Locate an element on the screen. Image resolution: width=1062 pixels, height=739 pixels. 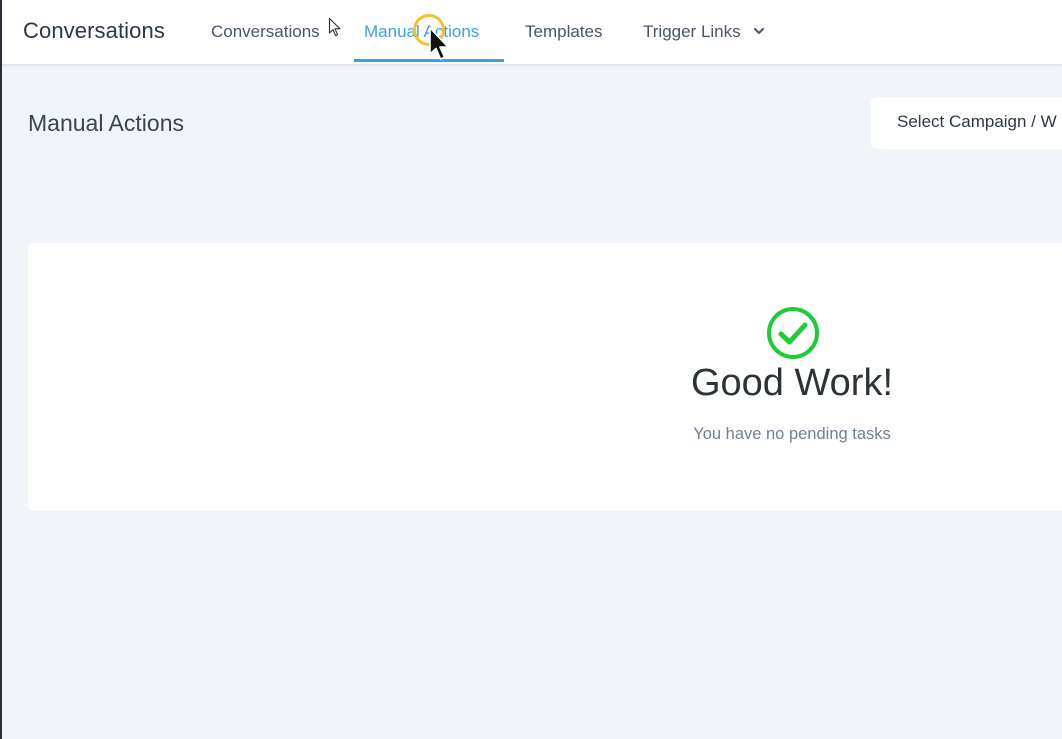
window-left-border is located at coordinates (1, 369).